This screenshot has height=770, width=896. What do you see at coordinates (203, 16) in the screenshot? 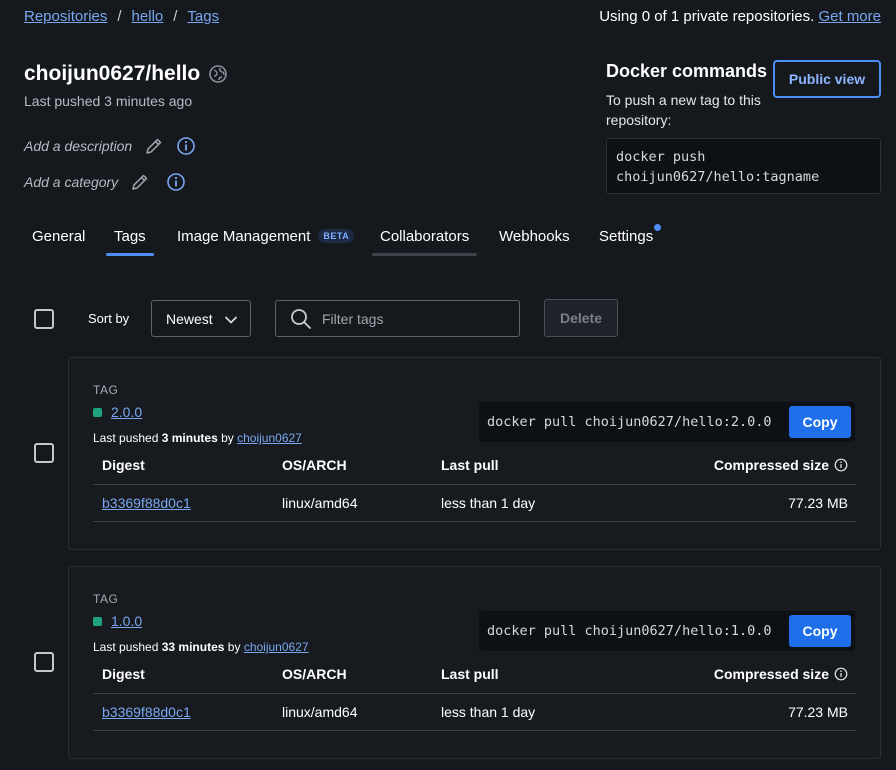
I see `breadcrumb-tags: Tags` at bounding box center [203, 16].